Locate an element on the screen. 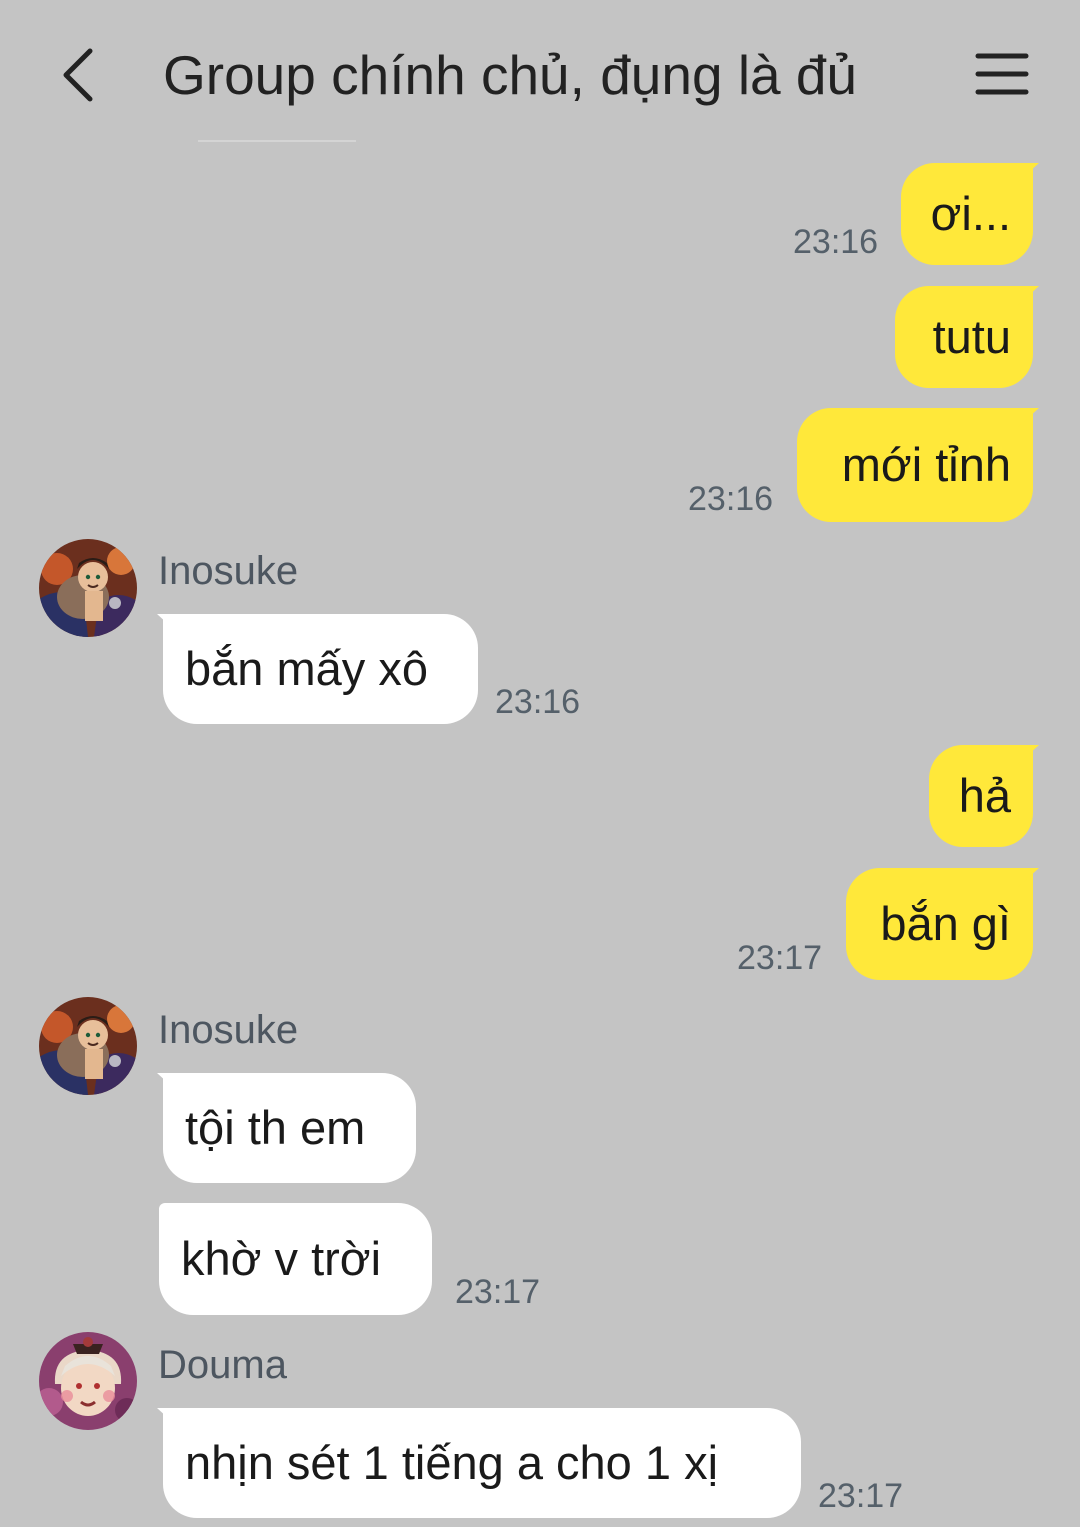  my-message-bubble: tutu is located at coordinates (967, 337).